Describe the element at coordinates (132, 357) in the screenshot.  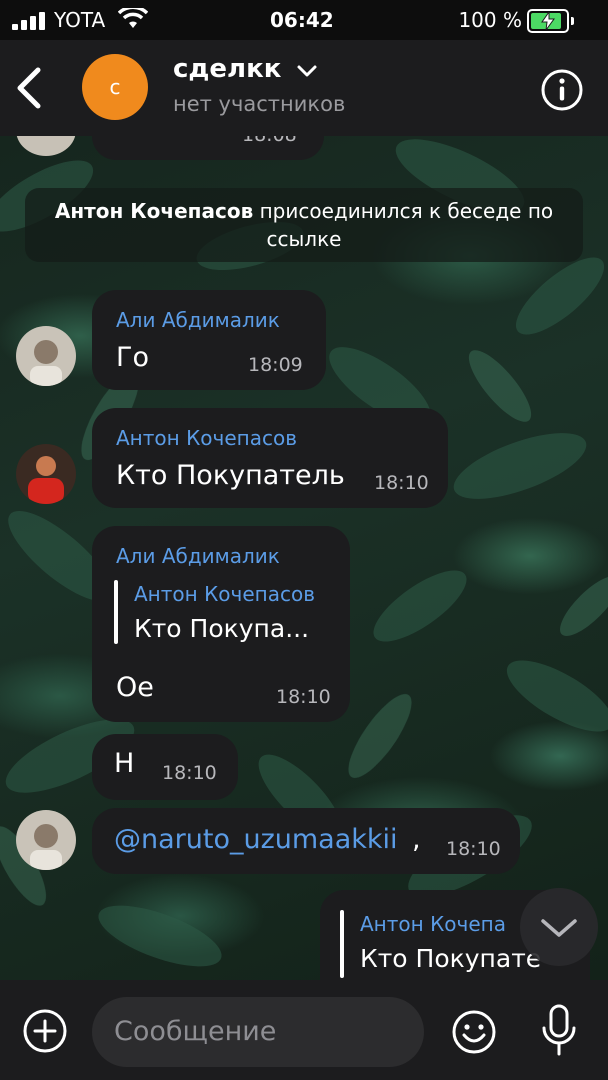
I see `message-text: Го` at that location.